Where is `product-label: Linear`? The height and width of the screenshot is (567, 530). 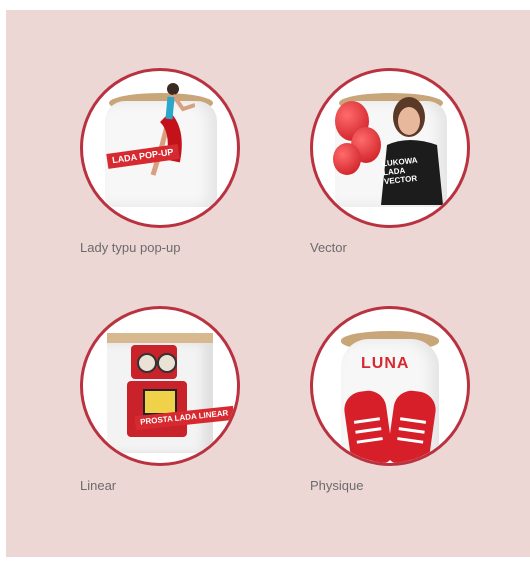
product-label: Linear is located at coordinates (98, 485).